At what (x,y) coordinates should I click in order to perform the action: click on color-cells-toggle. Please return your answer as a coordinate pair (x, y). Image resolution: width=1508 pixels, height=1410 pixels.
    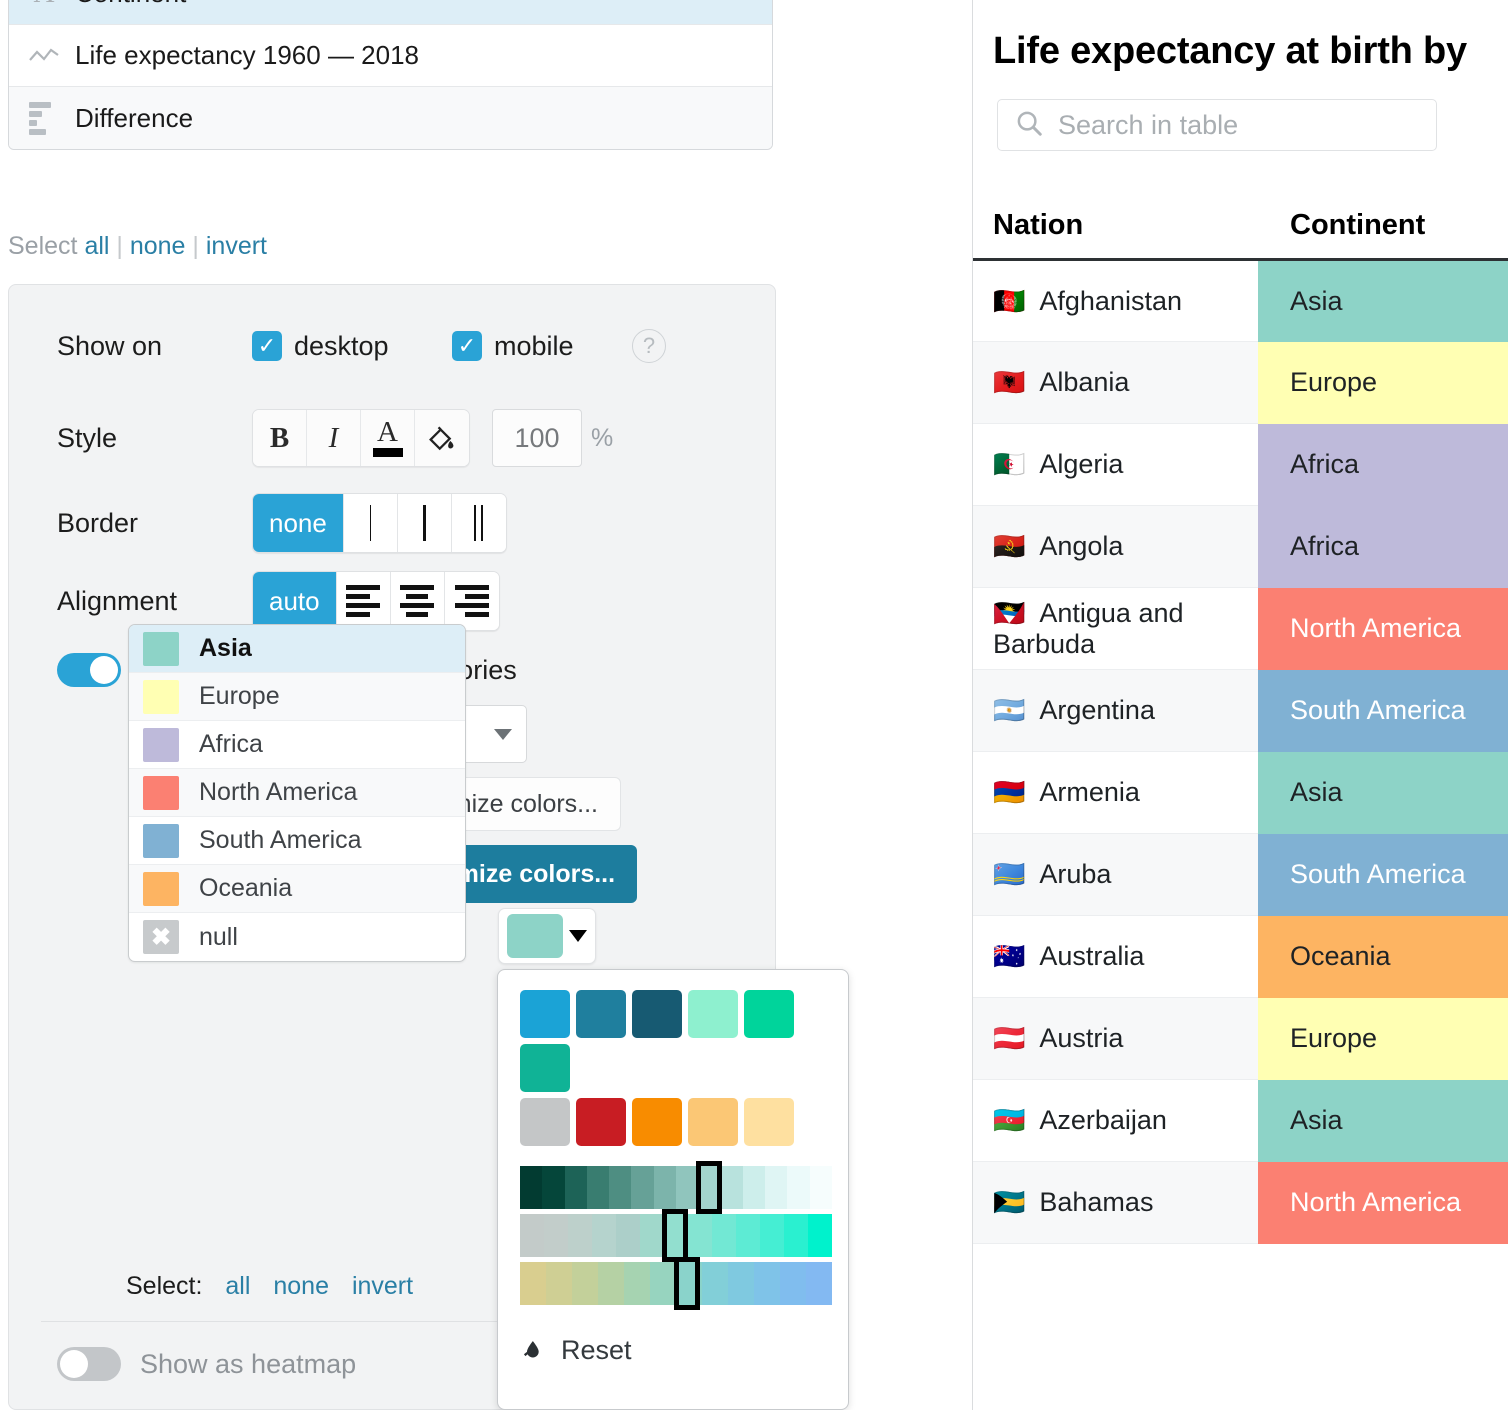
    Looking at the image, I should click on (89, 670).